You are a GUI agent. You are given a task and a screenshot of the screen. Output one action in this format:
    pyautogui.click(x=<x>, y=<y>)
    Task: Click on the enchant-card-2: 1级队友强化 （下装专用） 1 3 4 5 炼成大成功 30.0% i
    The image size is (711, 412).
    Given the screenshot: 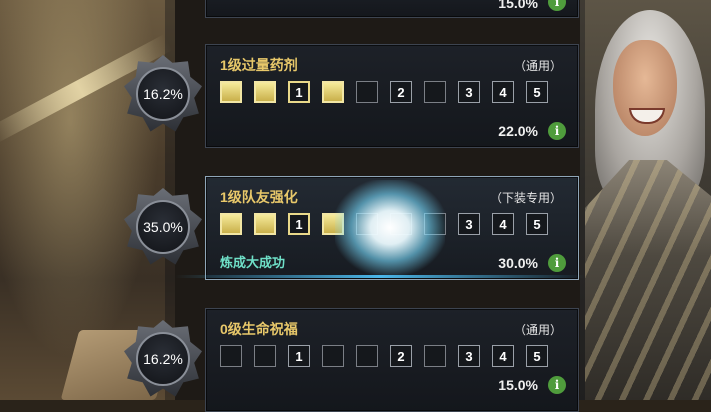 What is the action you would take?
    pyautogui.click(x=392, y=228)
    